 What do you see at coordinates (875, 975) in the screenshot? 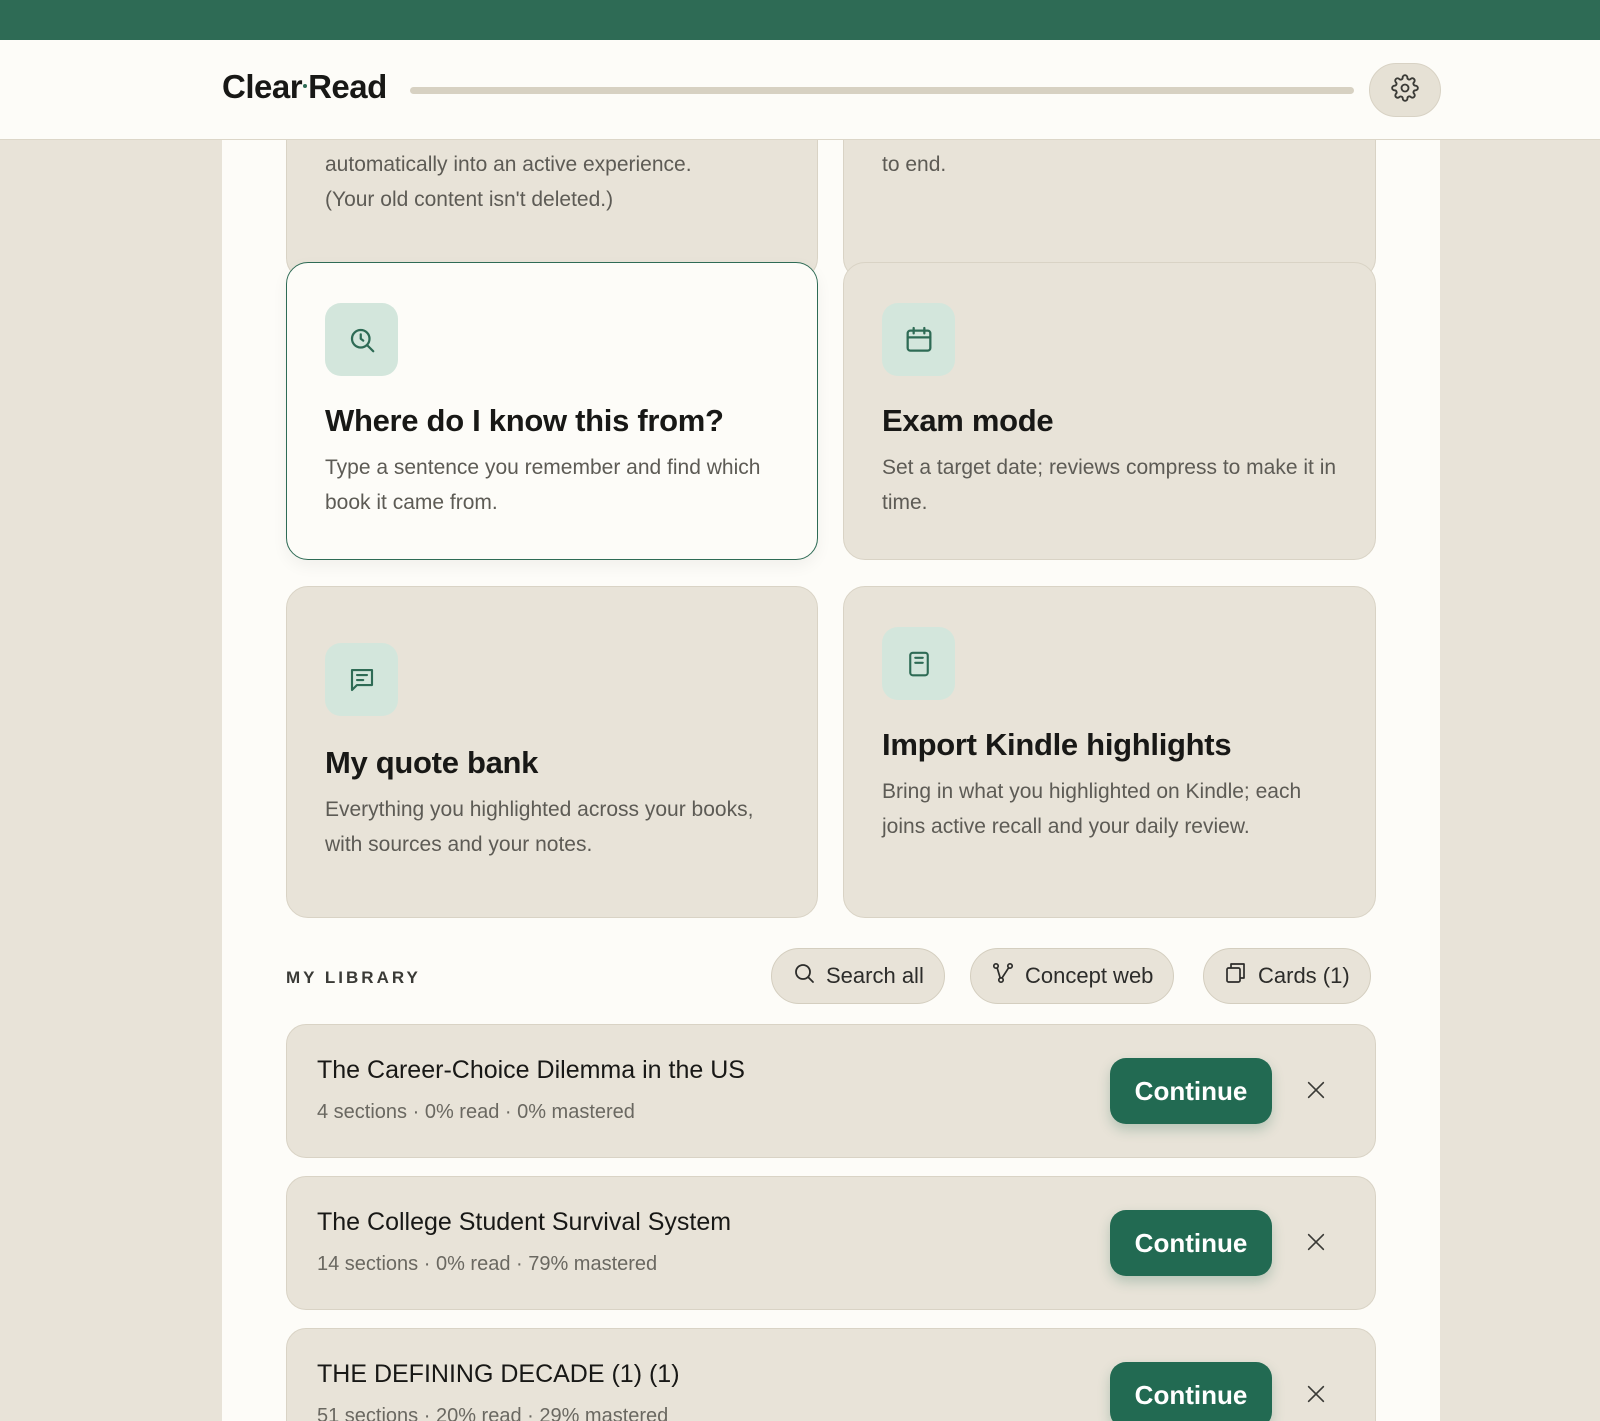
I see `search-all-label: Search all` at bounding box center [875, 975].